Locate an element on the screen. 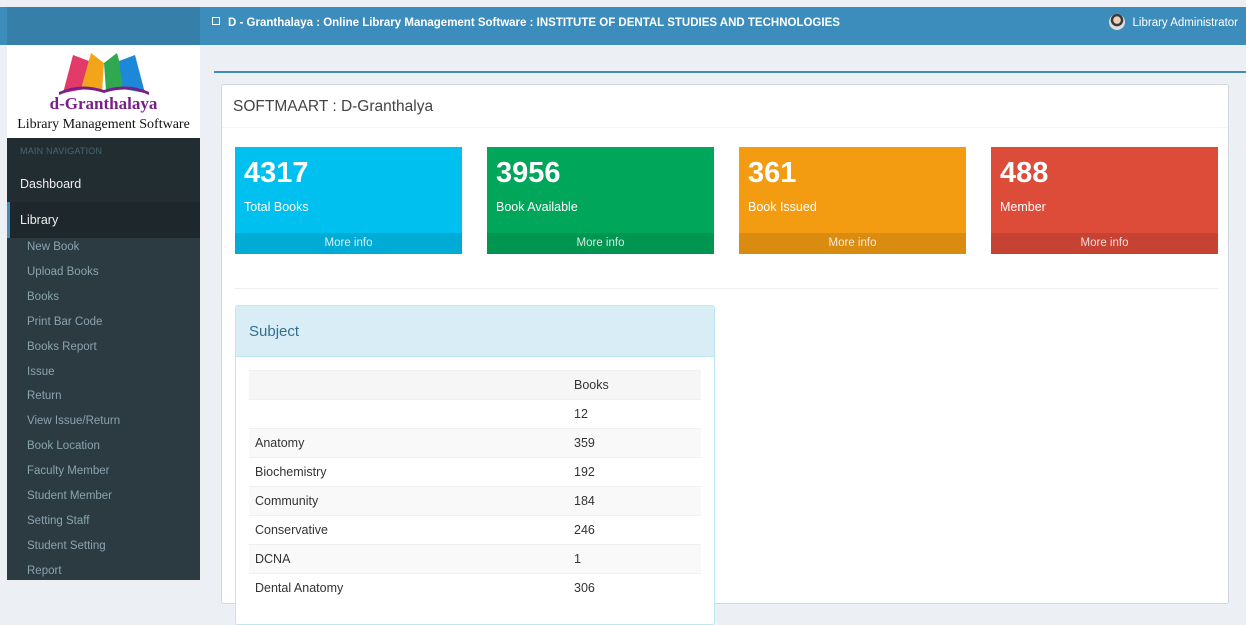 The height and width of the screenshot is (625, 1246). section-divider is located at coordinates (726, 288).